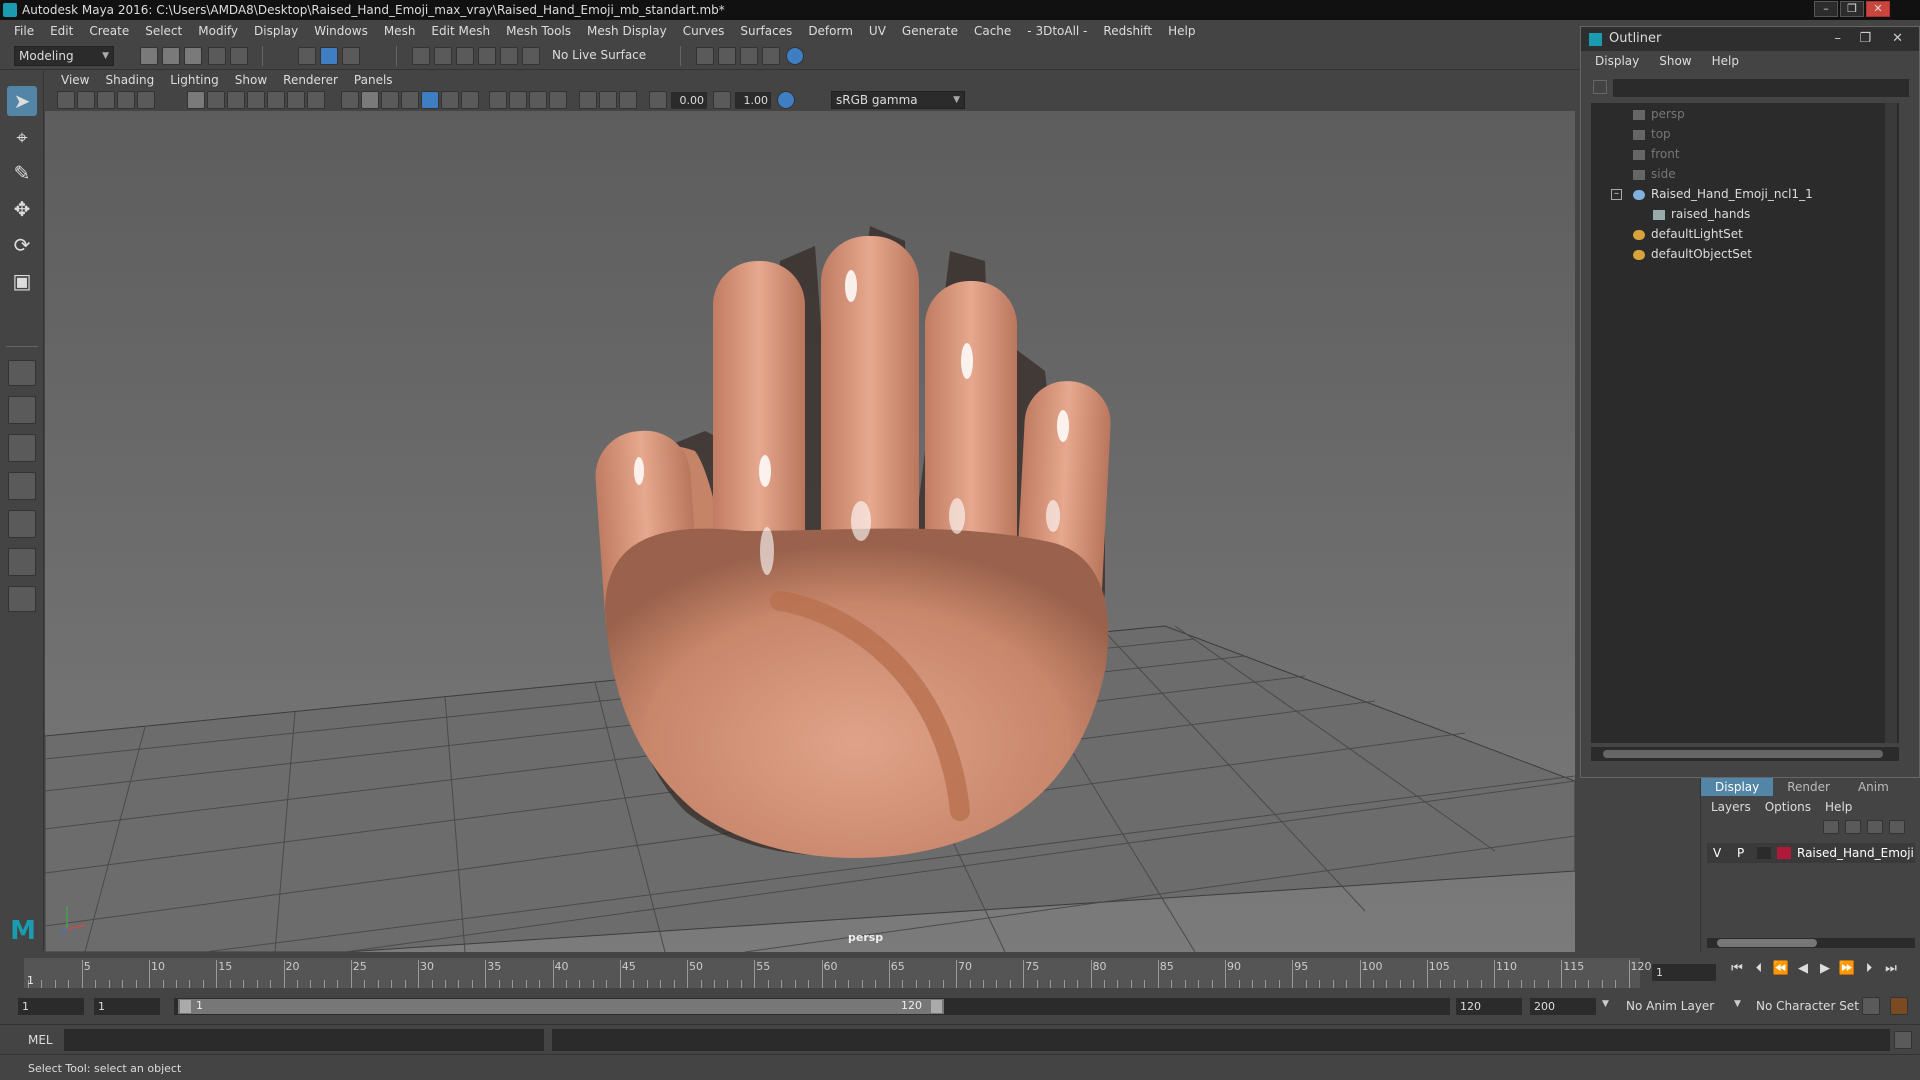 The height and width of the screenshot is (1080, 1920). I want to click on layer-type-toggle, so click(1764, 853).